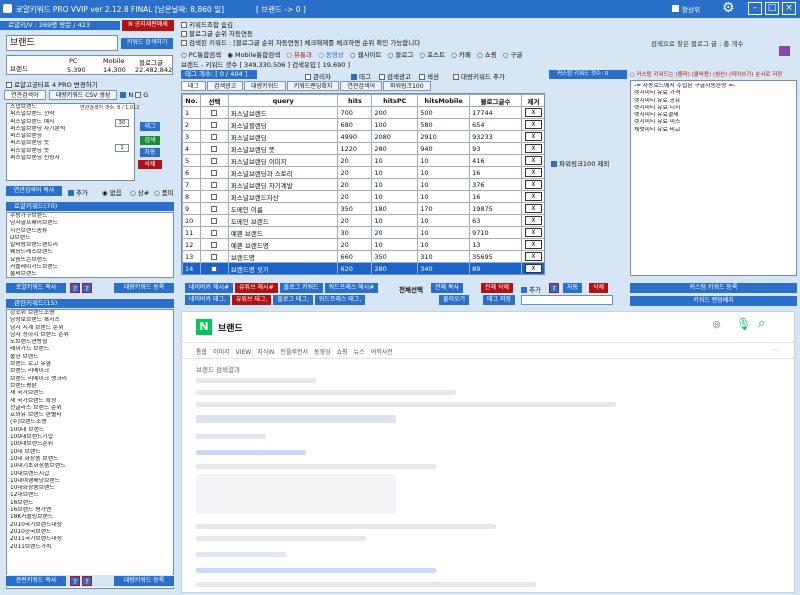 This screenshot has width=800, height=595. Describe the element at coordinates (90, 245) in the screenshot. I see `list-item: 칼바람브랜드팬트리` at that location.